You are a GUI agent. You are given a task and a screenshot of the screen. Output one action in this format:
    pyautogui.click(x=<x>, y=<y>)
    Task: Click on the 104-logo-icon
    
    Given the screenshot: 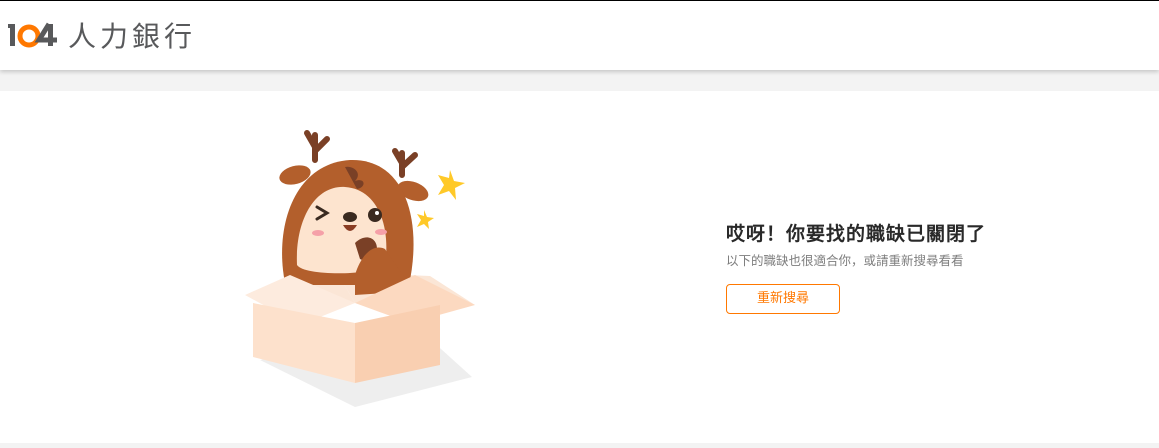 What is the action you would take?
    pyautogui.click(x=32, y=35)
    